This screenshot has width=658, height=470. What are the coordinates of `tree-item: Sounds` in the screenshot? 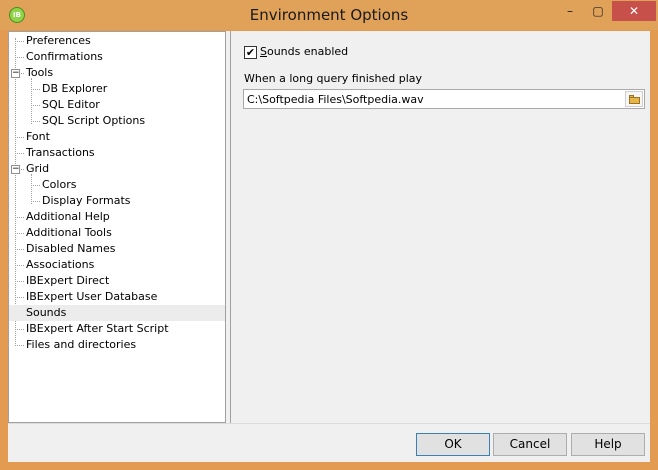 It's located at (117, 313).